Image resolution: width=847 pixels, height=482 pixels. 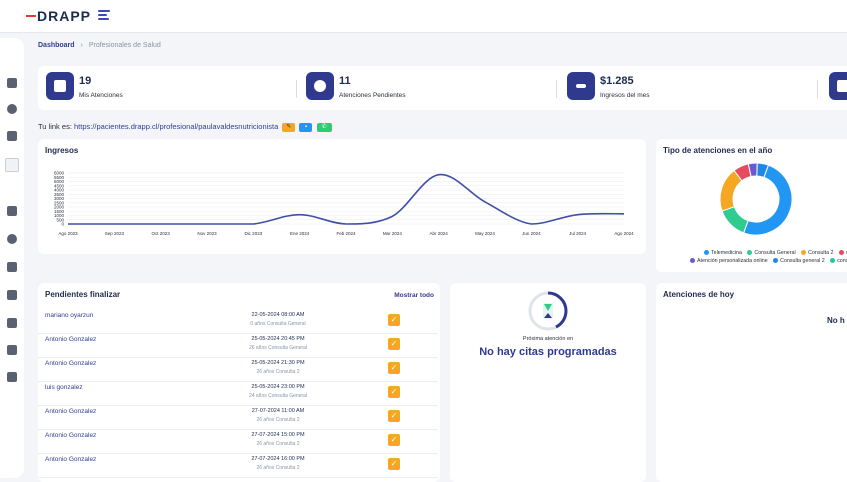 What do you see at coordinates (300, 233) in the screenshot?
I see `x-tick-label: Ene 2024` at bounding box center [300, 233].